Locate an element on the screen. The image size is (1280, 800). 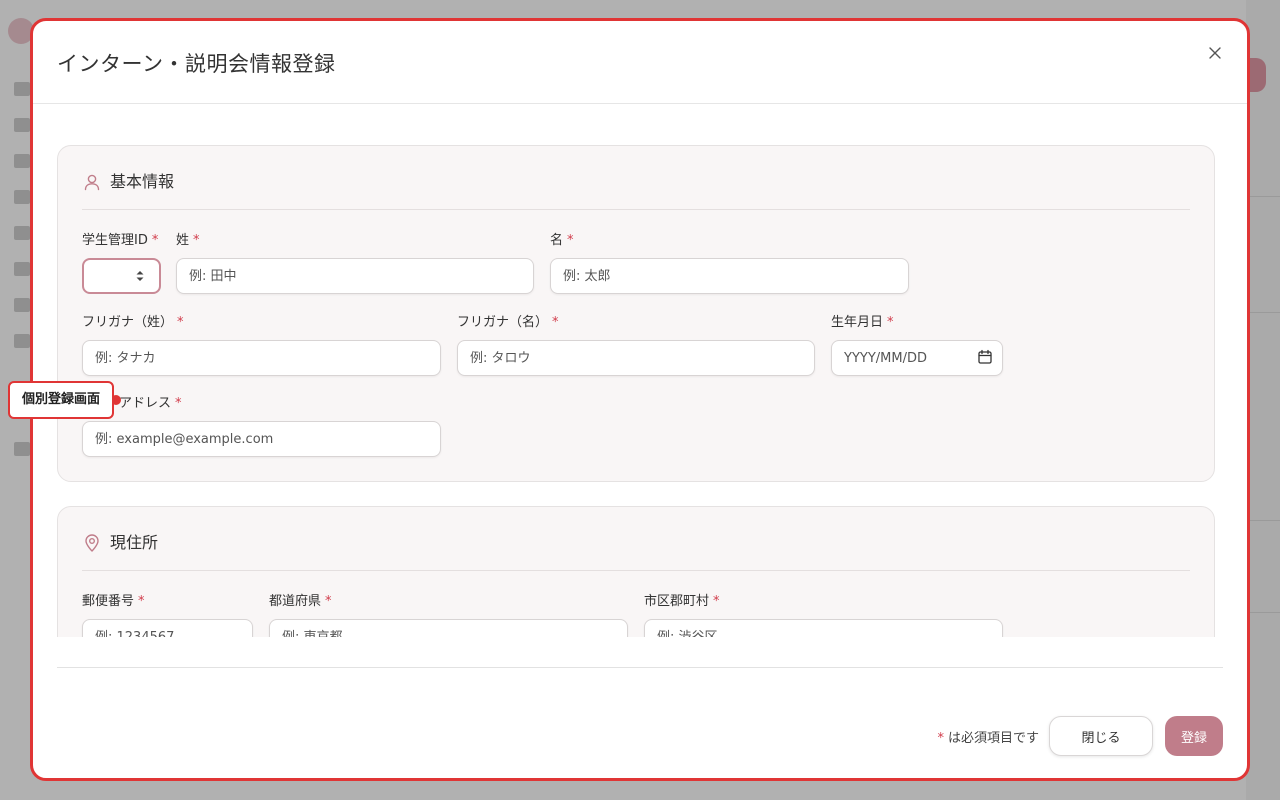
dialog-header: インターン・説明会情報登録 is located at coordinates (640, 62).